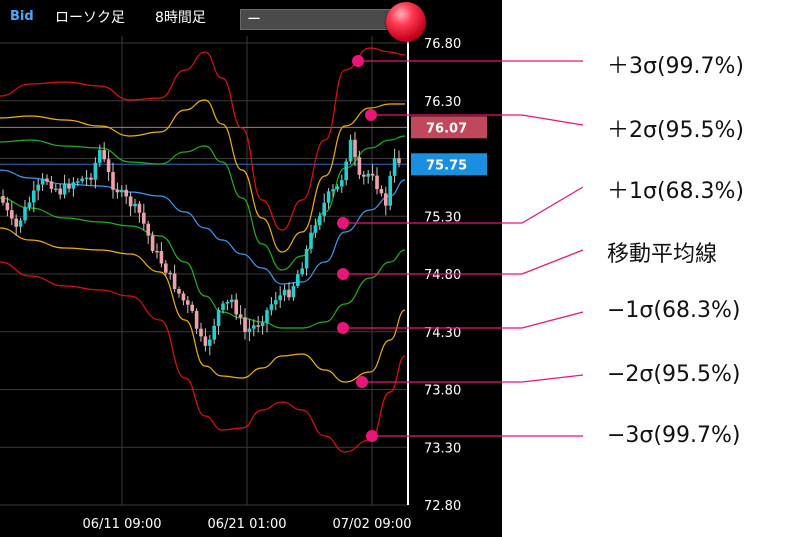  Describe the element at coordinates (180, 17) in the screenshot. I see `period-label: 8時間足` at that location.